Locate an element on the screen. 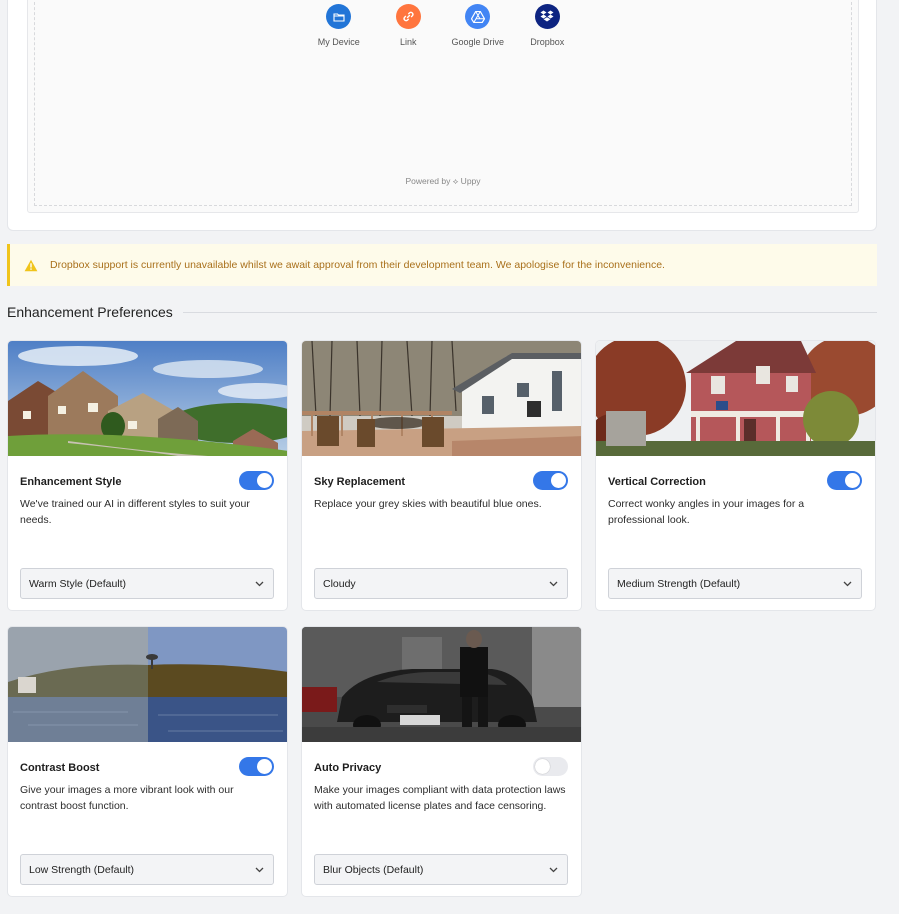  contrast-boost-select: Low Strength (Default) is located at coordinates (147, 869).